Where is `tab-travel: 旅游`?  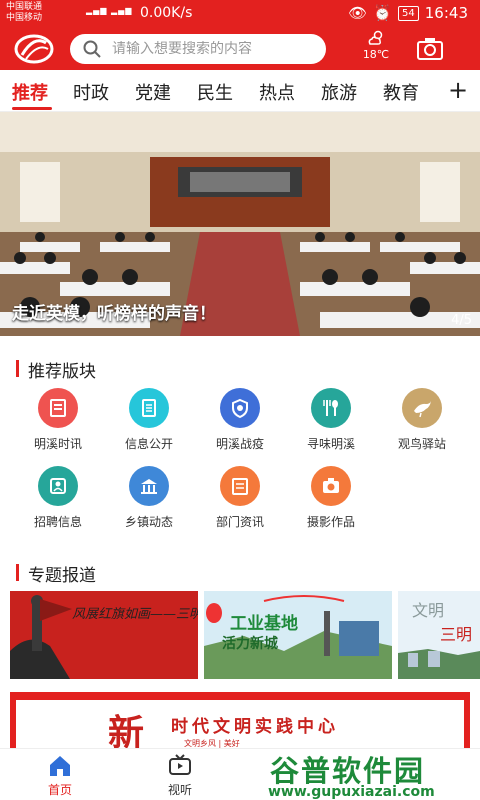
tab-travel: 旅游 is located at coordinates (339, 92).